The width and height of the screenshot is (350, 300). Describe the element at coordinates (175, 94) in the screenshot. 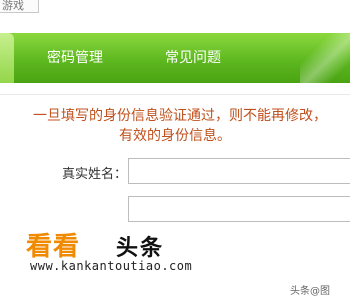

I see `divider` at that location.